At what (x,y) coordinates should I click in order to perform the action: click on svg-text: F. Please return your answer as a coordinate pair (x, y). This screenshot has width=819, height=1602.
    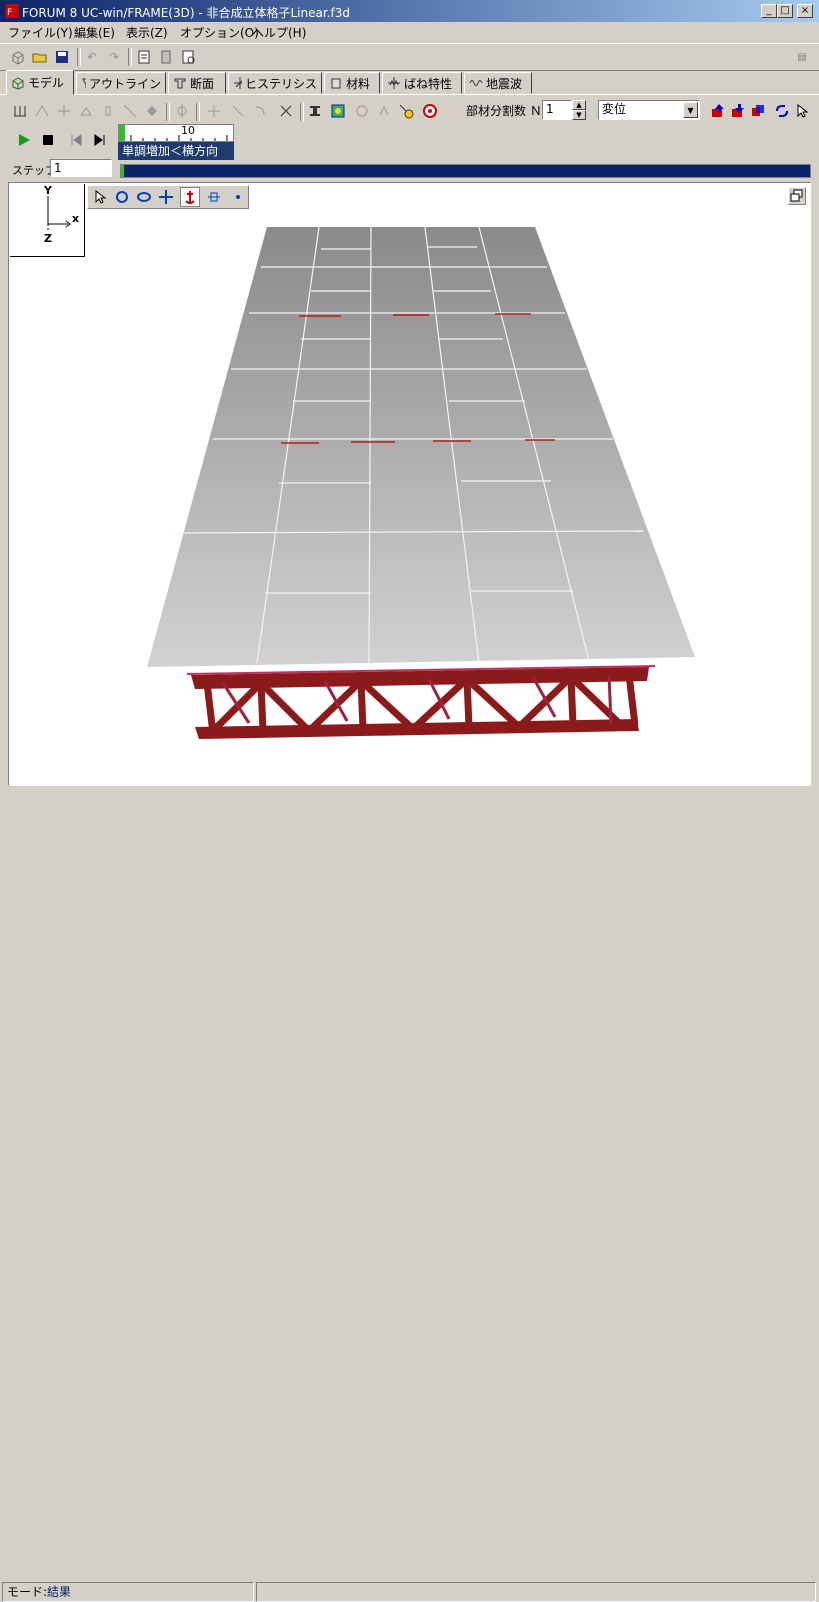
    Looking at the image, I should click on (9, 13).